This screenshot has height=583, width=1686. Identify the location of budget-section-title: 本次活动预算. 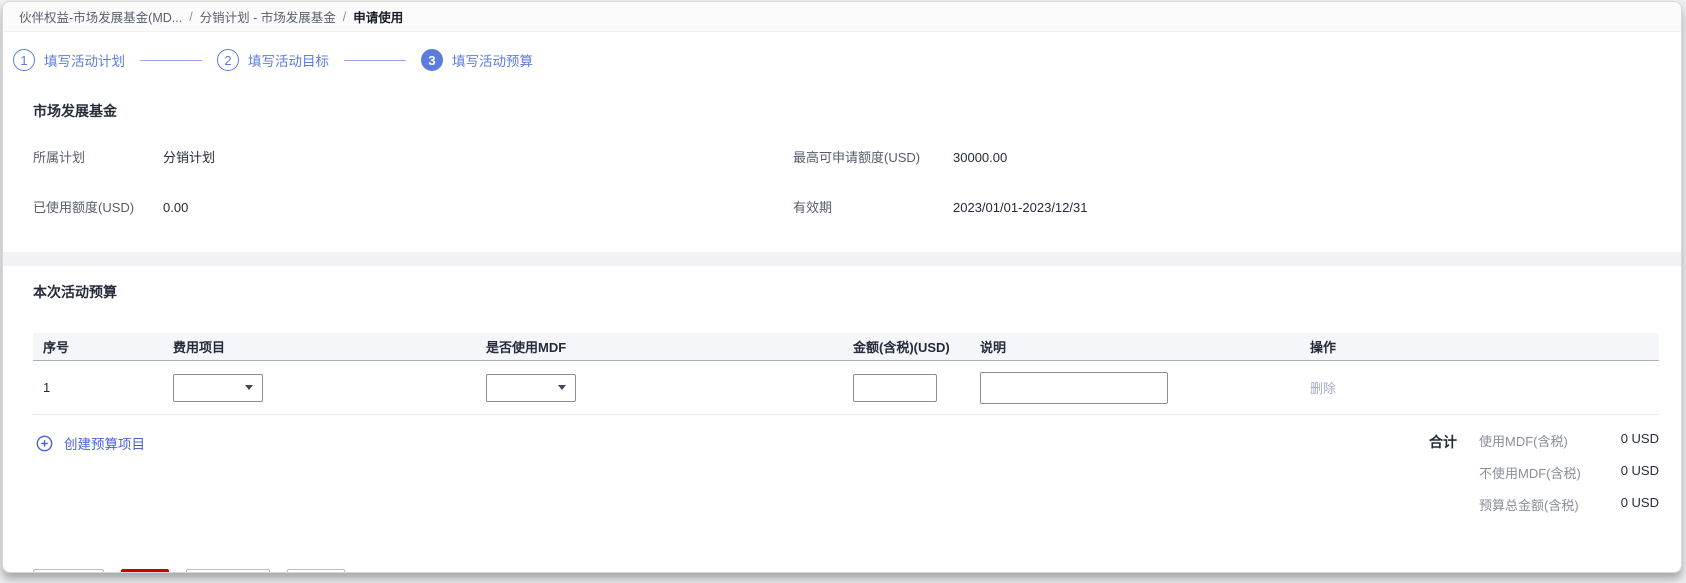
(75, 292).